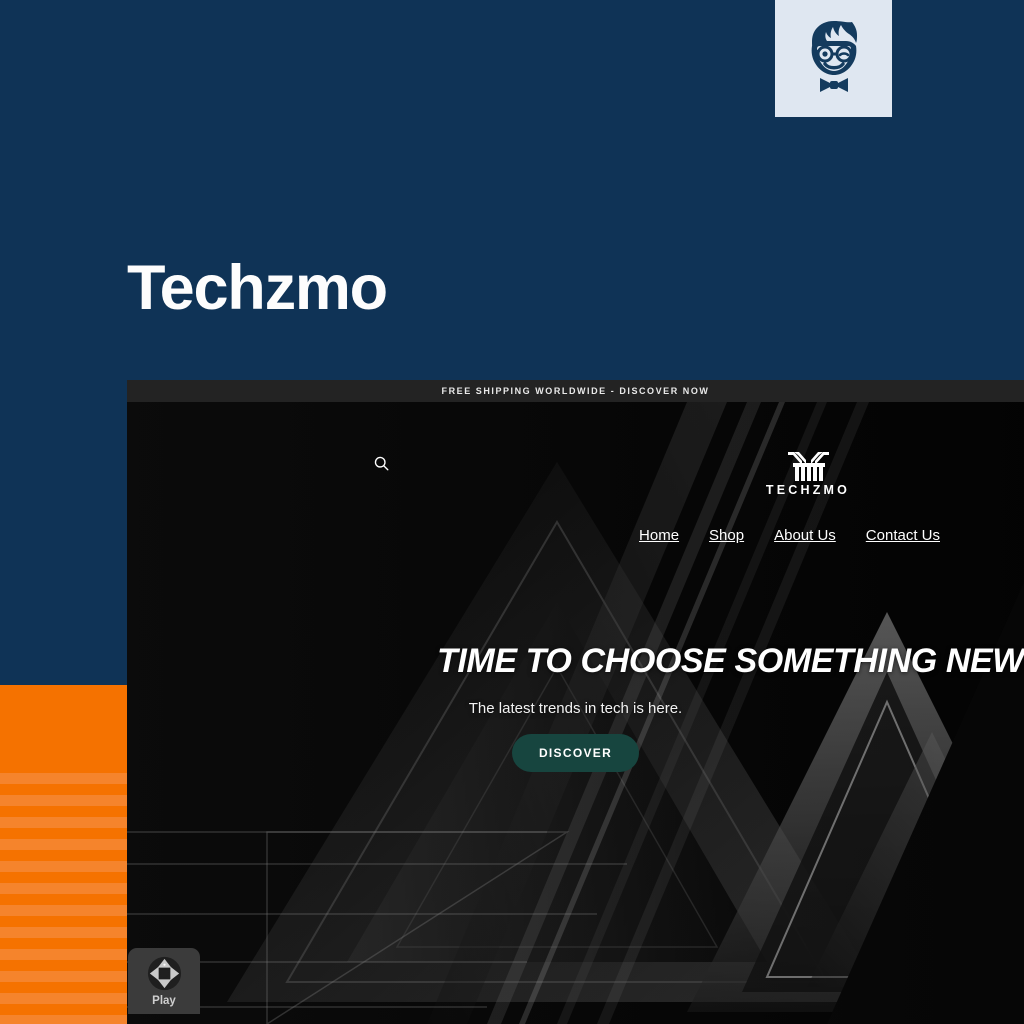  Describe the element at coordinates (164, 1001) in the screenshot. I see `play-label: Play` at that location.